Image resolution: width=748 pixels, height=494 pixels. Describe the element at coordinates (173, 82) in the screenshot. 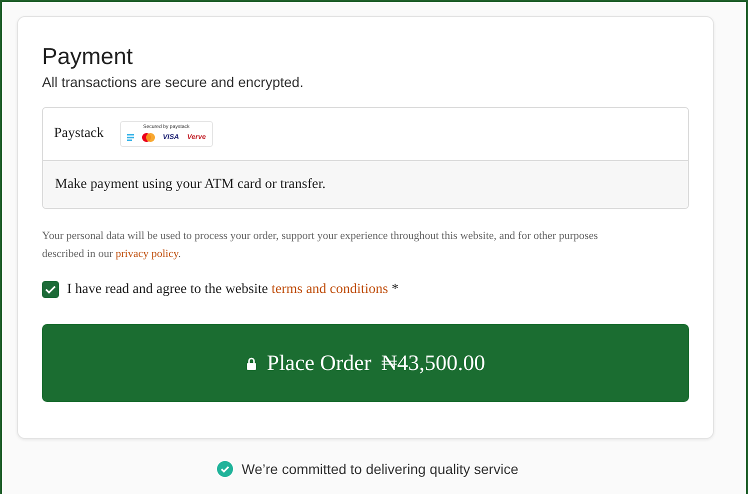

I see `subtitle: All transactions are secure and encrypted.` at that location.